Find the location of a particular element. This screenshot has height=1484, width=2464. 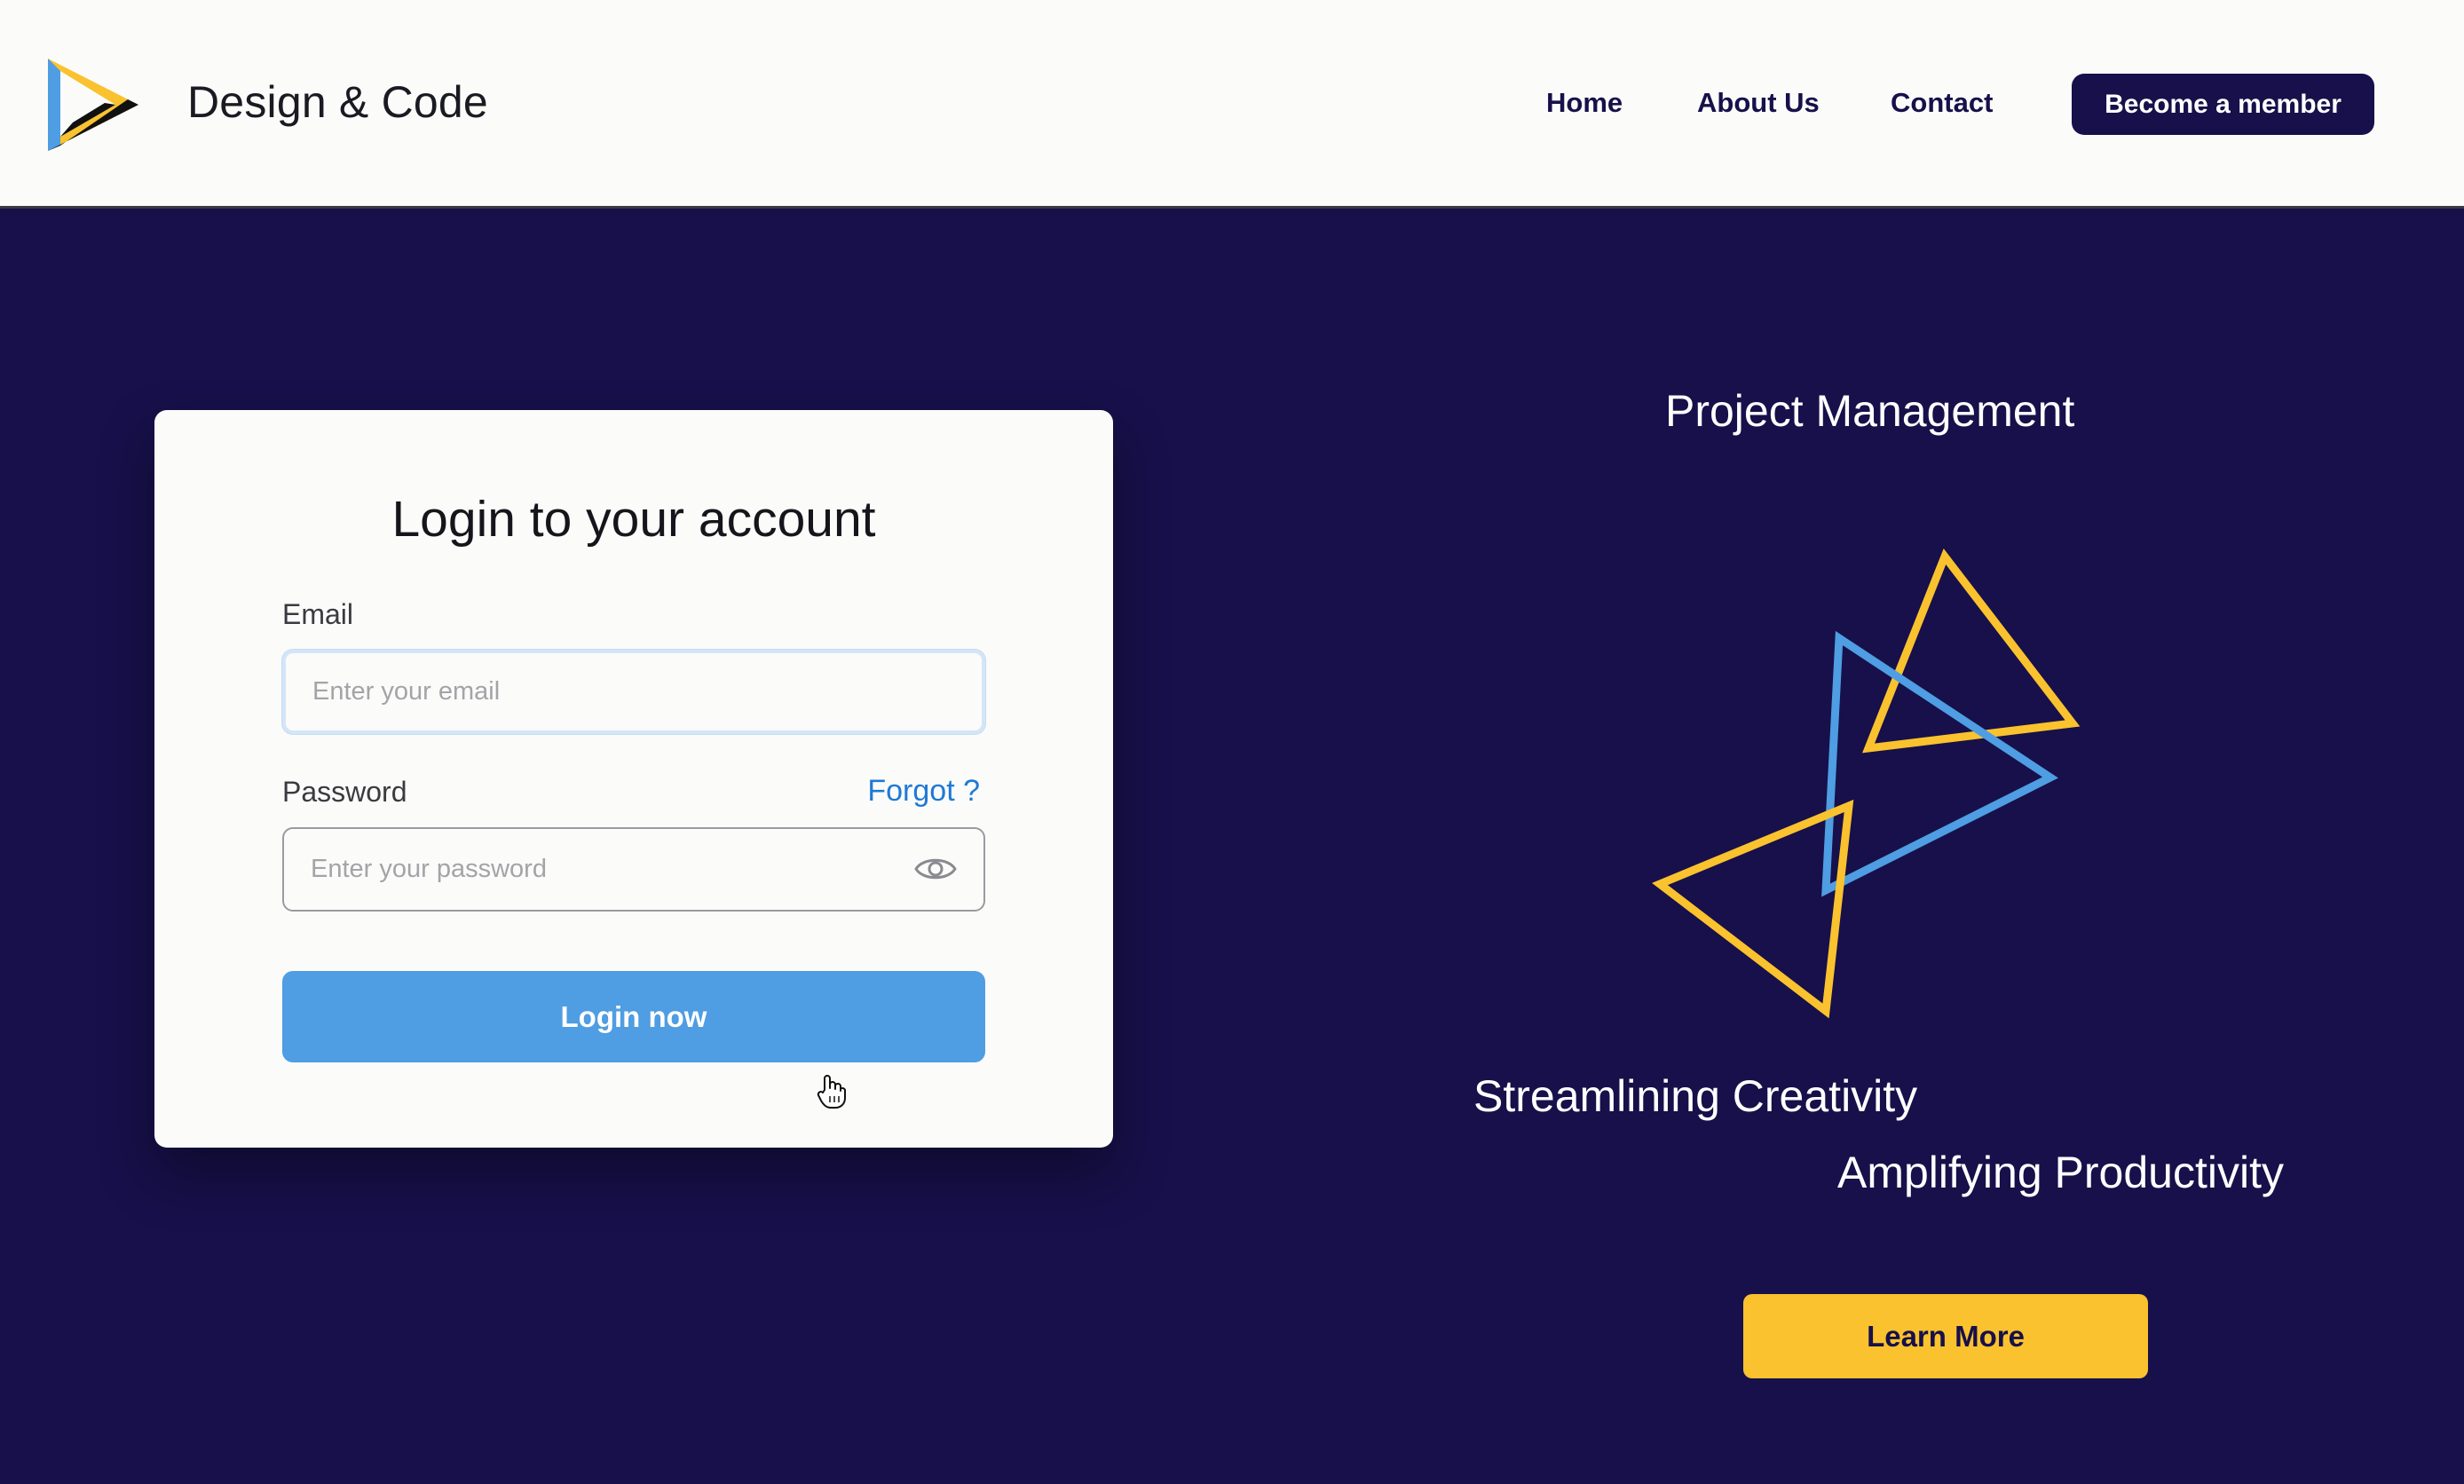

triangle-logo-icon is located at coordinates (92, 105).